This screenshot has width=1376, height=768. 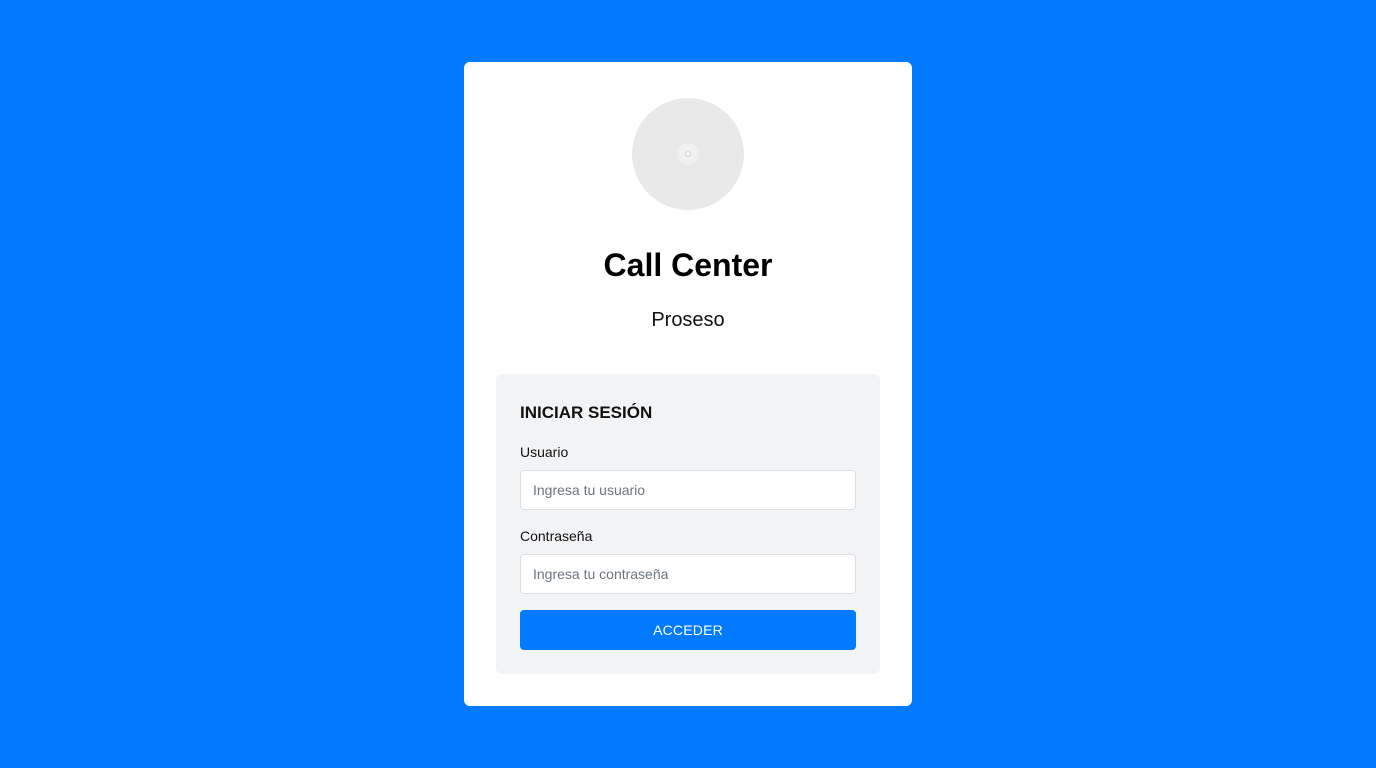 I want to click on password-input, so click(x=688, y=574).